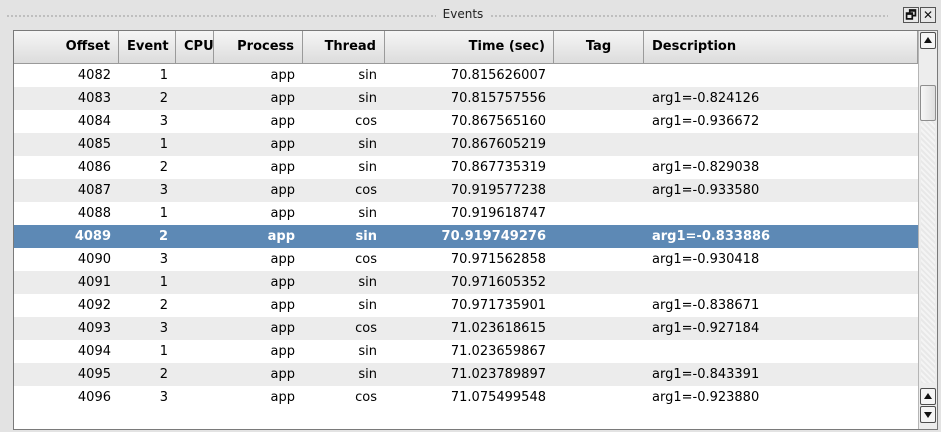 The image size is (941, 432). I want to click on column-header-description: Description, so click(781, 47).